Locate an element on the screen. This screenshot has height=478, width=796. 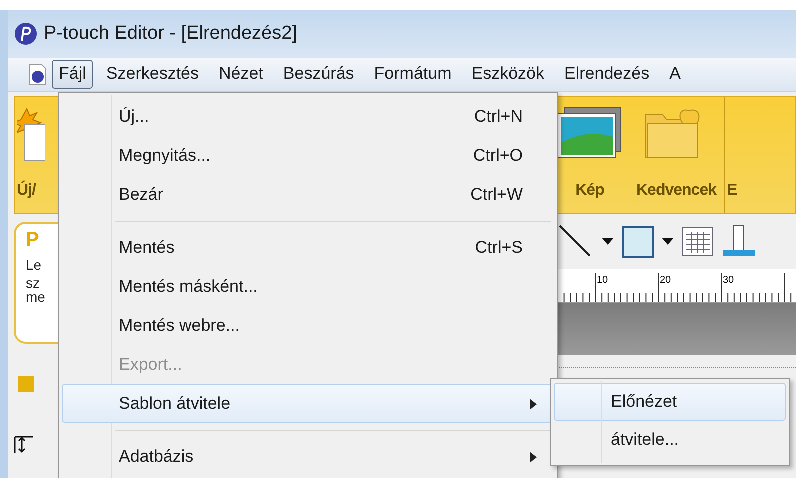
ruler-label: 10 is located at coordinates (602, 280).